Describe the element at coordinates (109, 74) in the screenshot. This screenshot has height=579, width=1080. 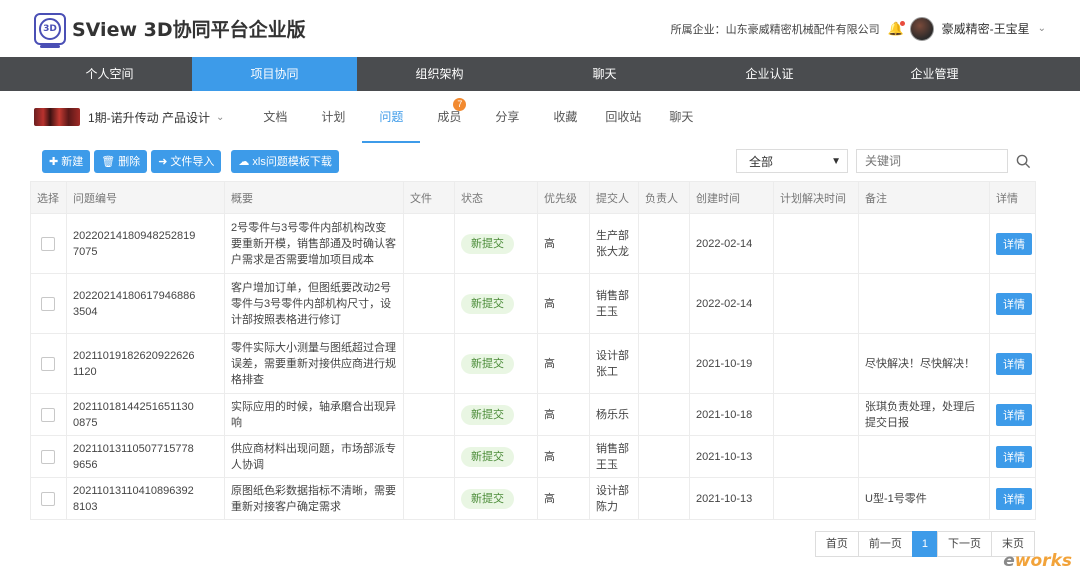
I see `main-nav-item: 个人空间` at that location.